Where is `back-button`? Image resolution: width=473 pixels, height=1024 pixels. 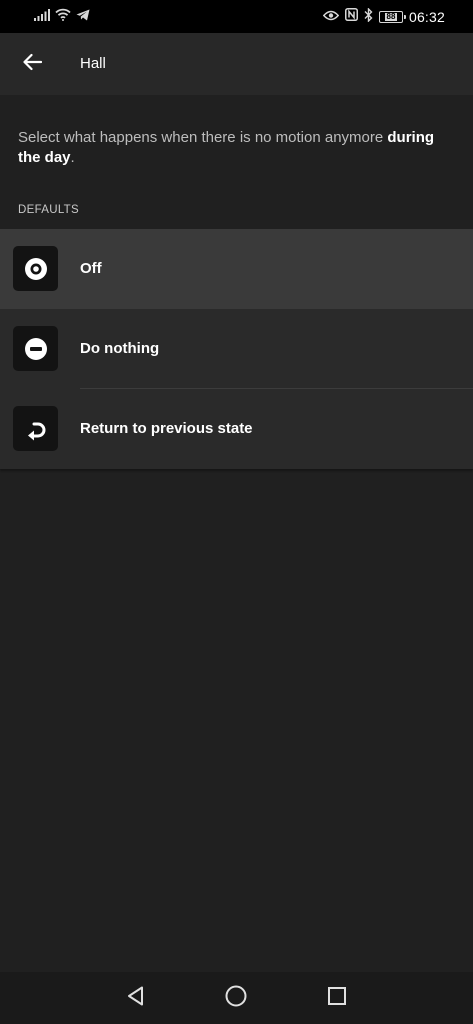
back-button is located at coordinates (32, 64).